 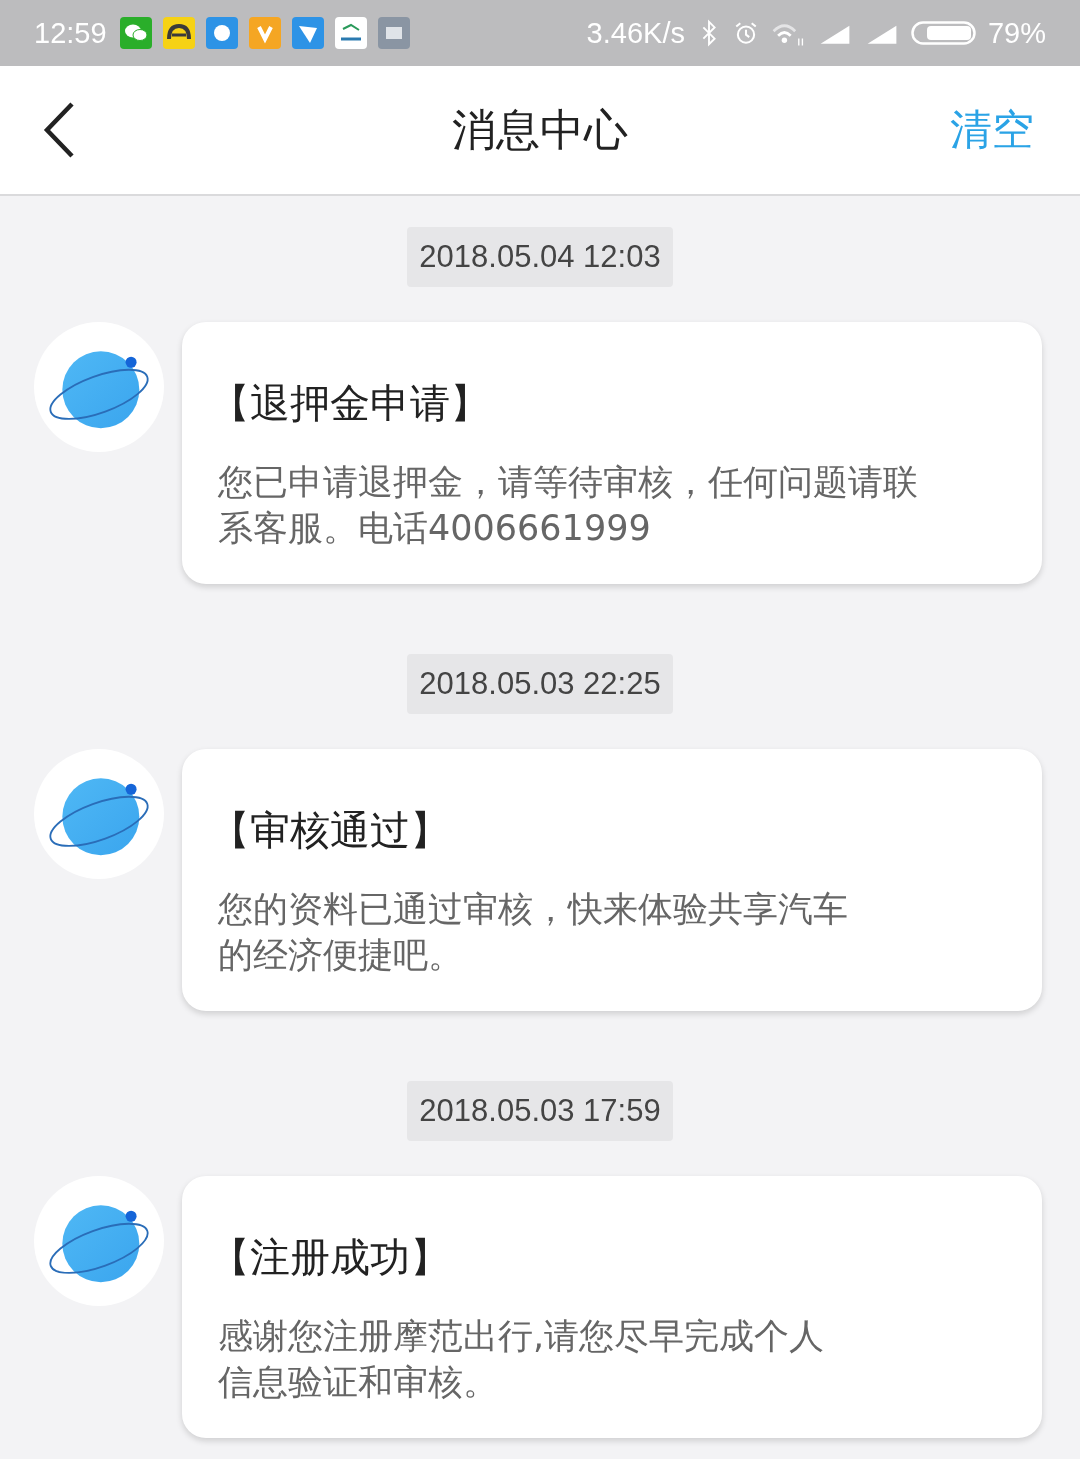 I want to click on message-title: 【退押金申请】, so click(x=350, y=403).